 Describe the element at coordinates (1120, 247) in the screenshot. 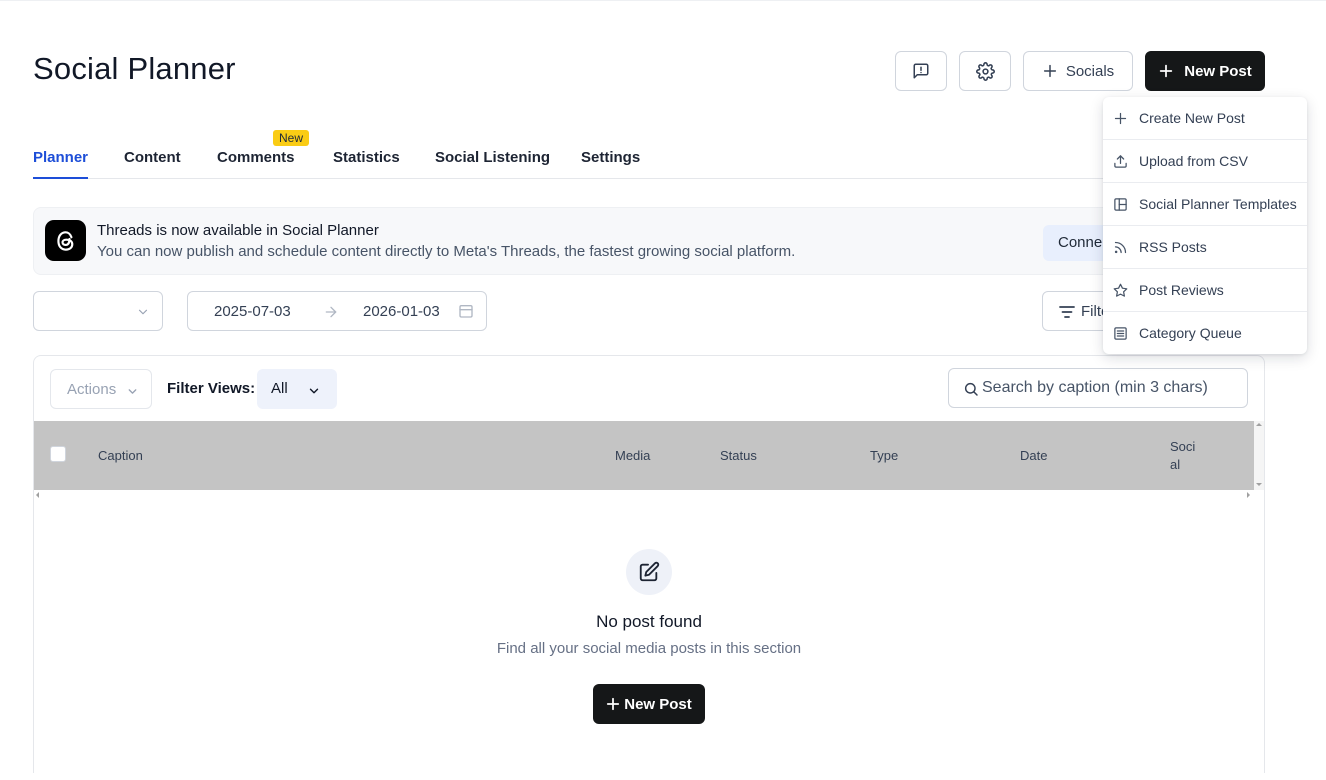

I see `rss-icon` at that location.